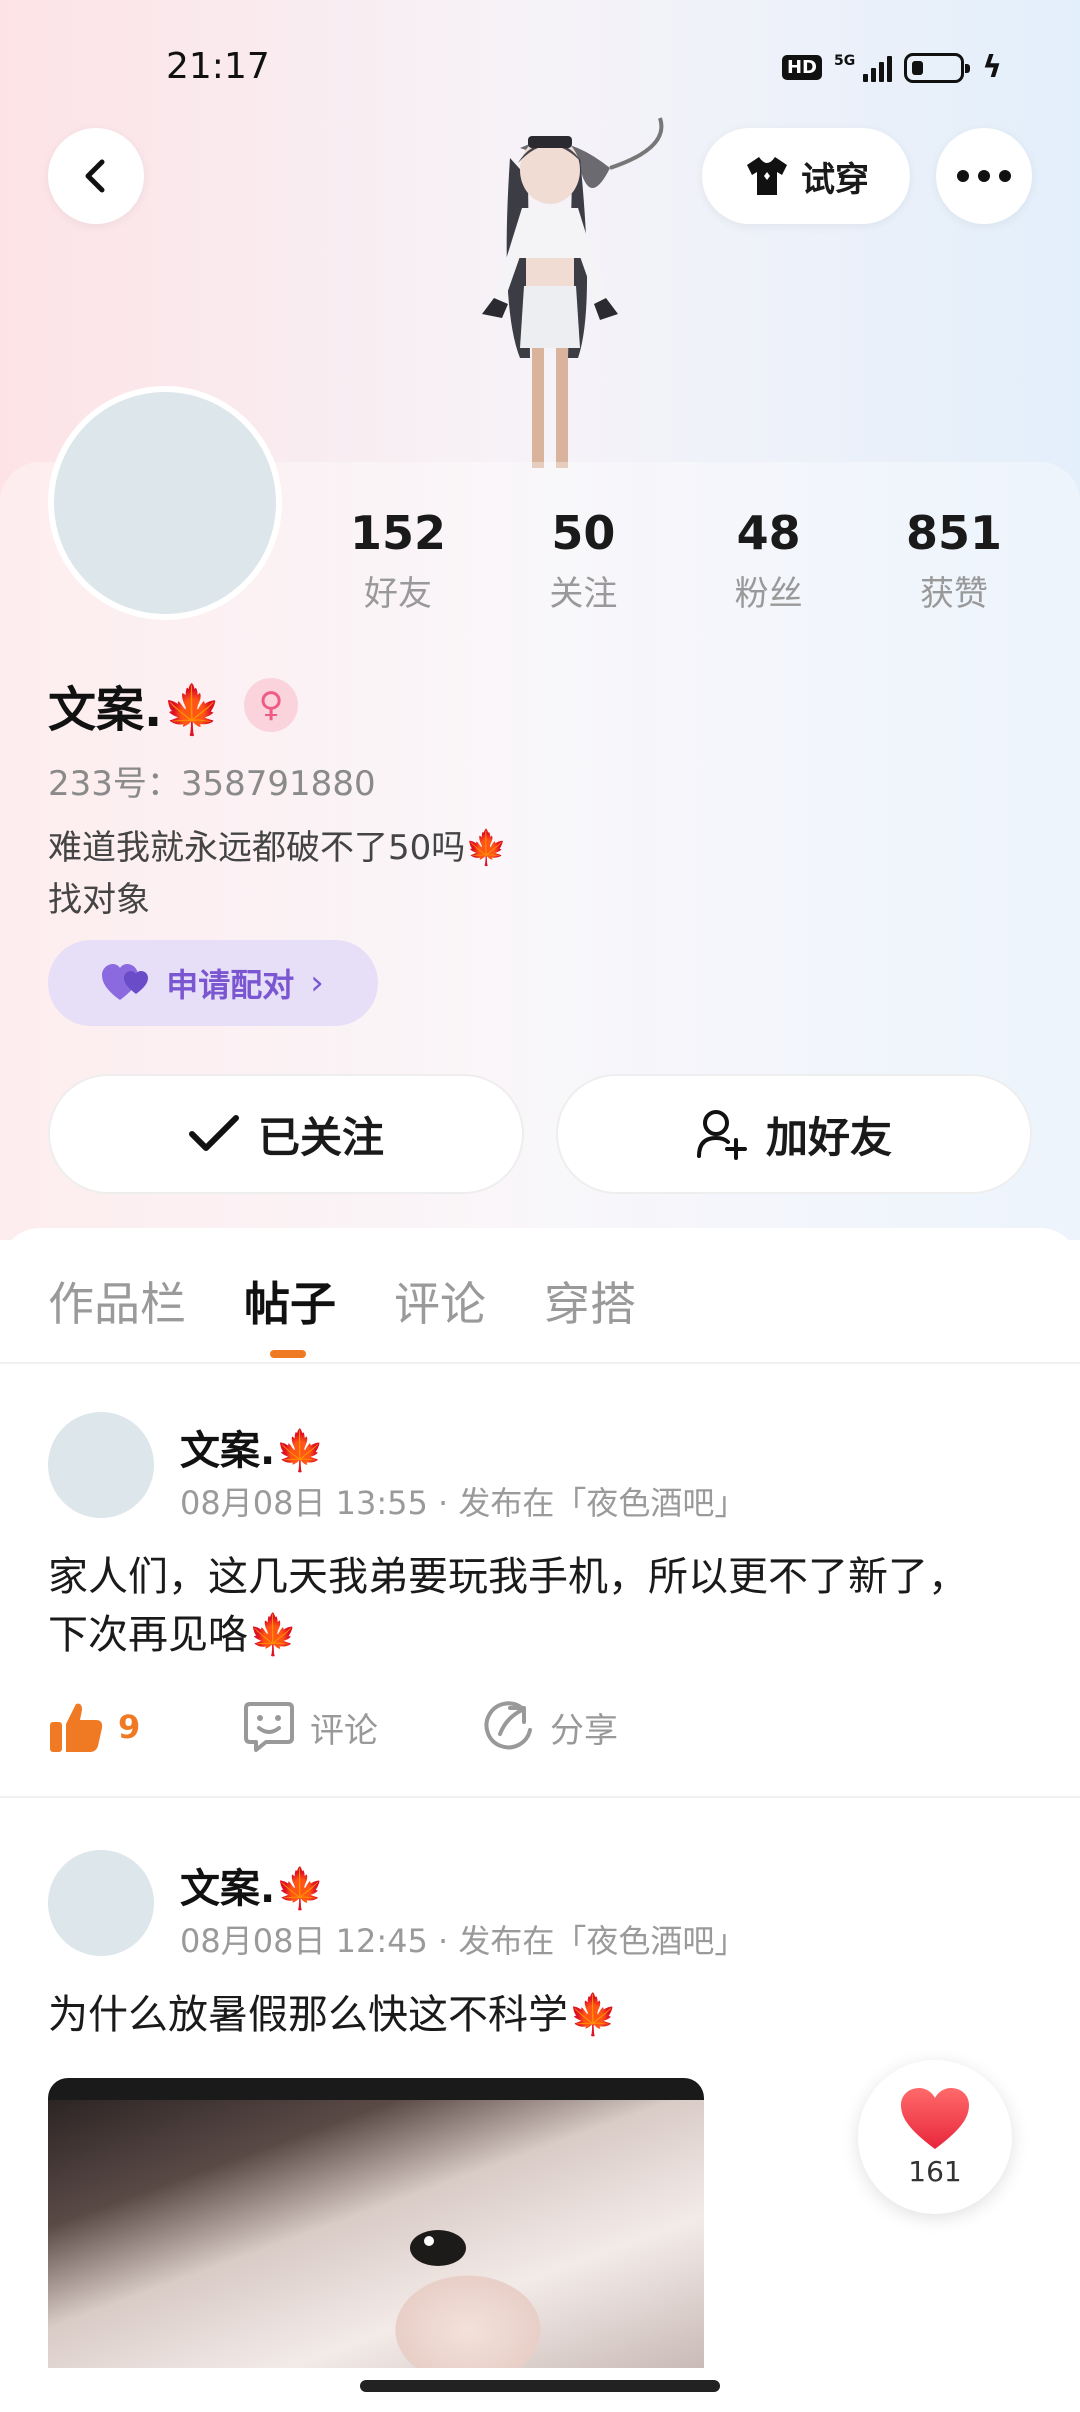 Image resolution: width=1080 pixels, height=2412 pixels. What do you see at coordinates (953, 533) in the screenshot?
I see `stat-value: 851` at bounding box center [953, 533].